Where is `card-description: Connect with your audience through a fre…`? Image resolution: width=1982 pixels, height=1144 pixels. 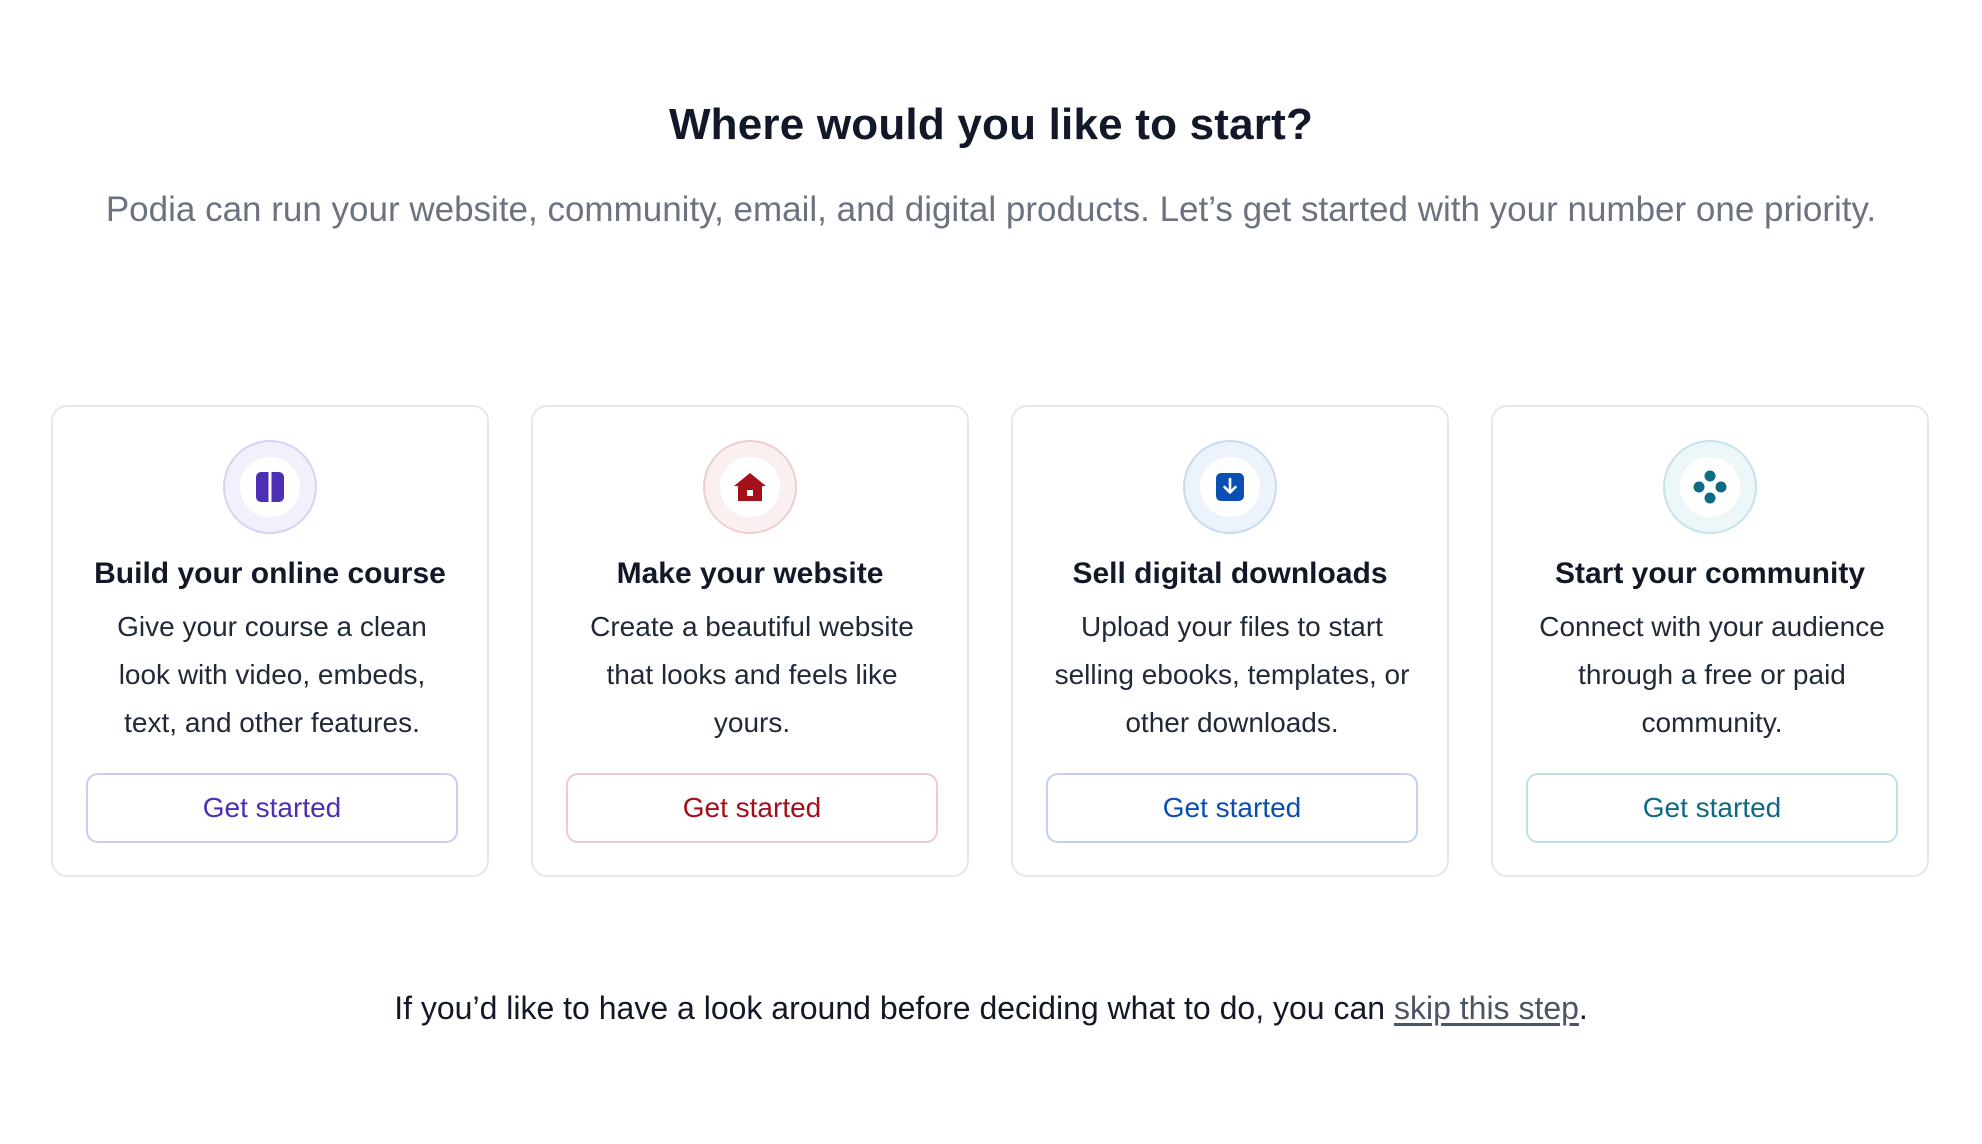
card-description: Connect with your audience through a fre… is located at coordinates (1712, 674).